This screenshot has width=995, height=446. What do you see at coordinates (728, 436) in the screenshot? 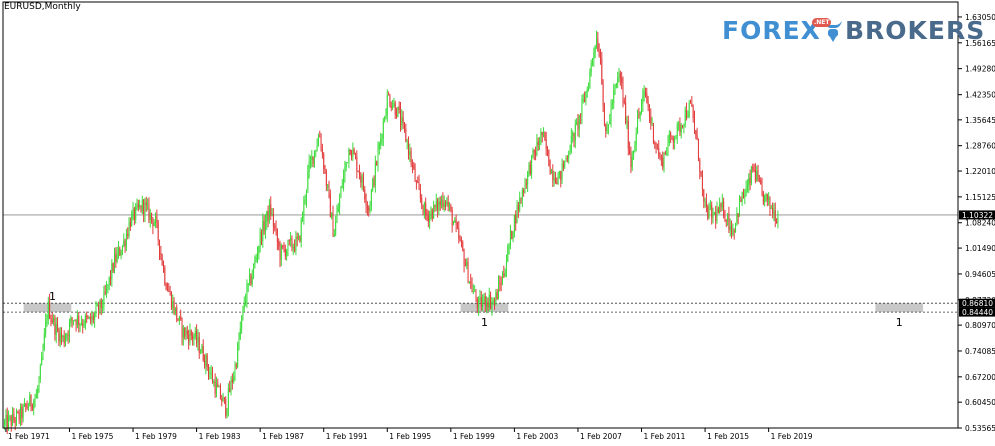
I see `x-tick-label: 1 Feb 2015` at bounding box center [728, 436].